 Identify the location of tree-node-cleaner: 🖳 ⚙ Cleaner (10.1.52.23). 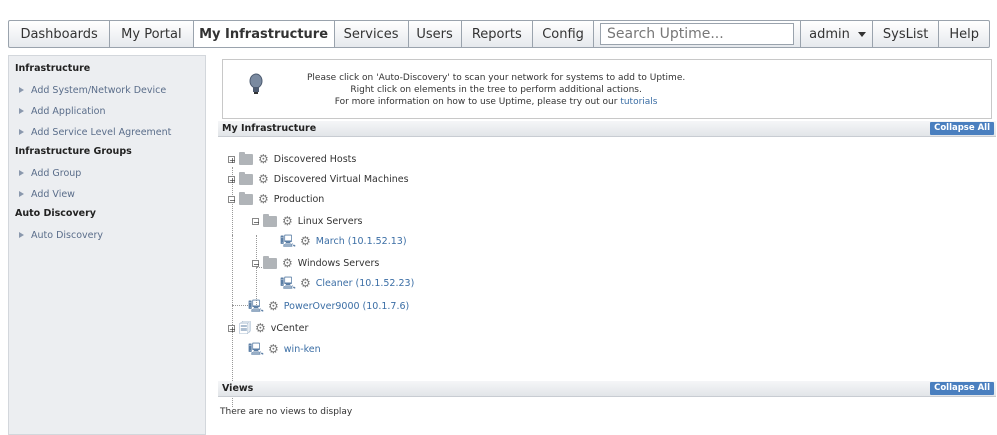
(347, 283).